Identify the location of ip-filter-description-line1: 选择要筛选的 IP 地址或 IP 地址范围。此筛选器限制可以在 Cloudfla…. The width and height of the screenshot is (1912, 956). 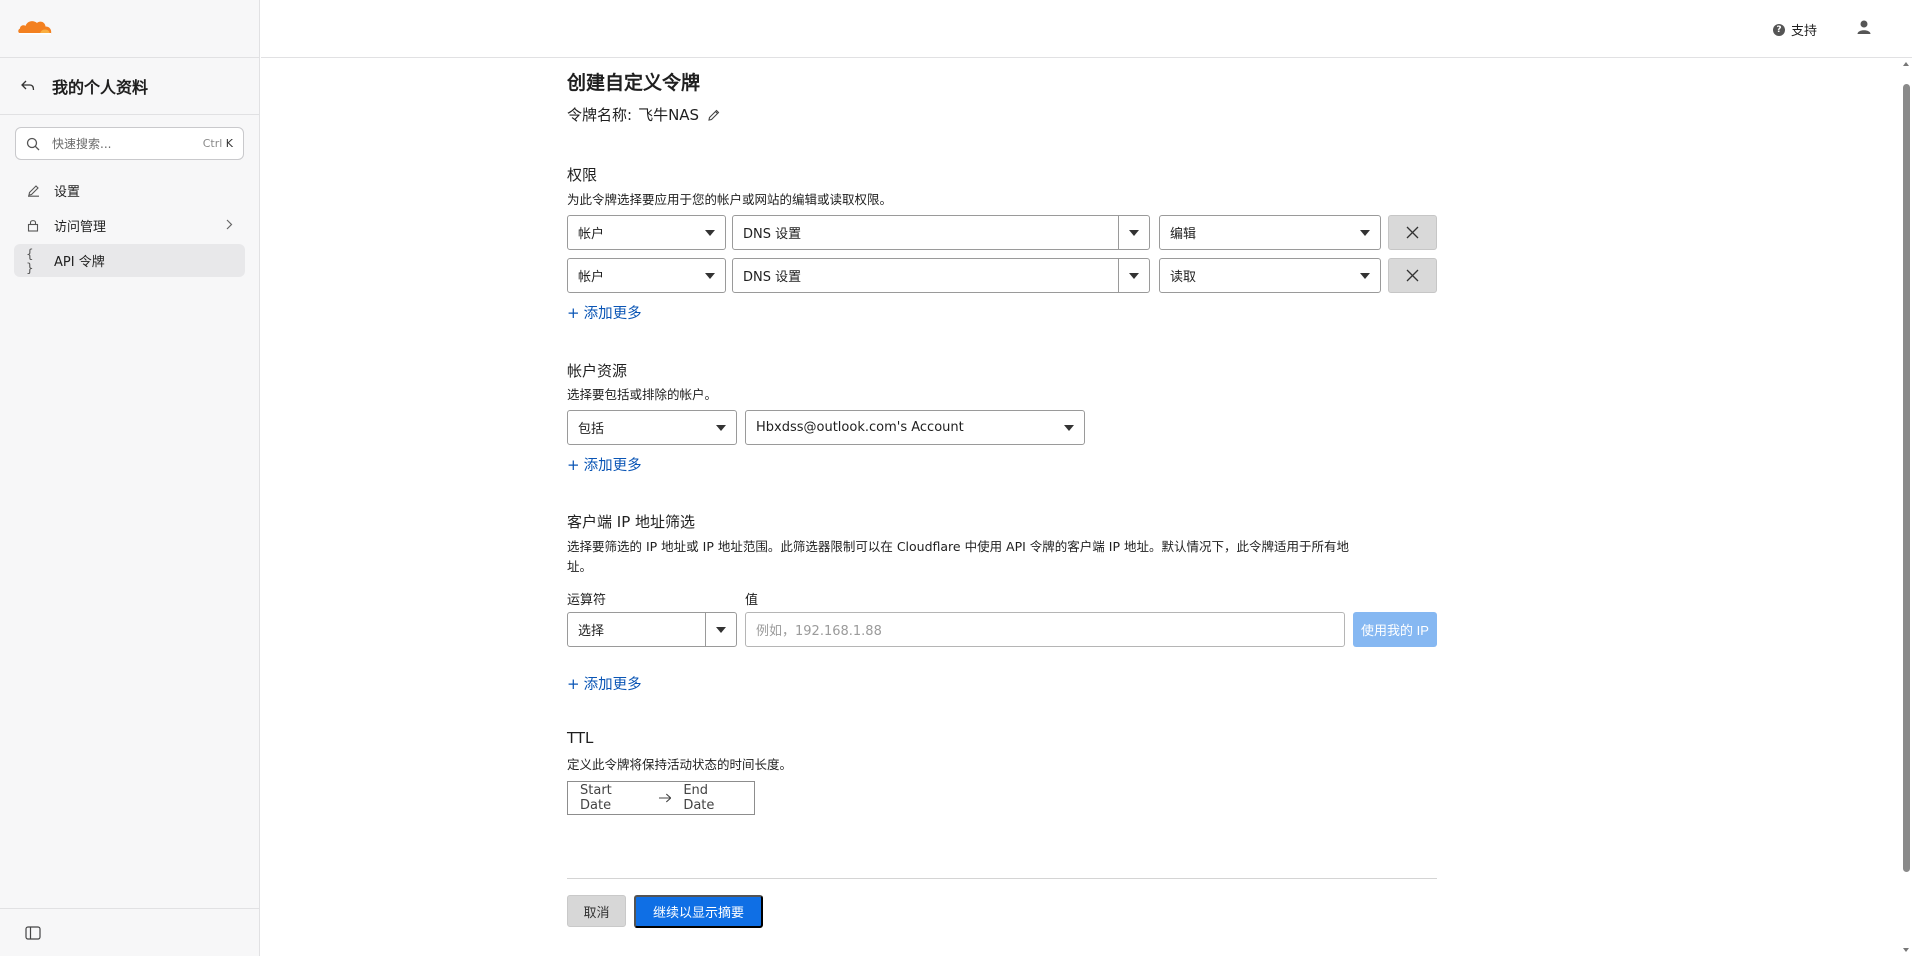
(958, 546).